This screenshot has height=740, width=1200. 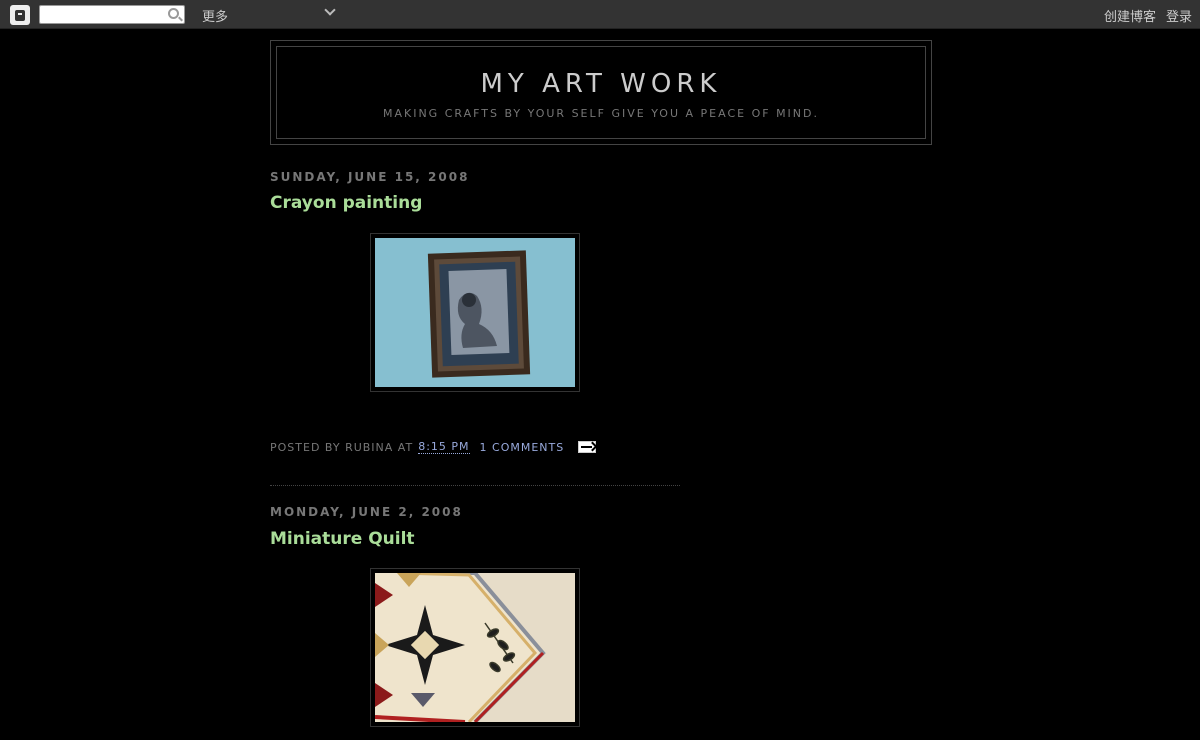 I want to click on blogger-logo-icon, so click(x=20, y=15).